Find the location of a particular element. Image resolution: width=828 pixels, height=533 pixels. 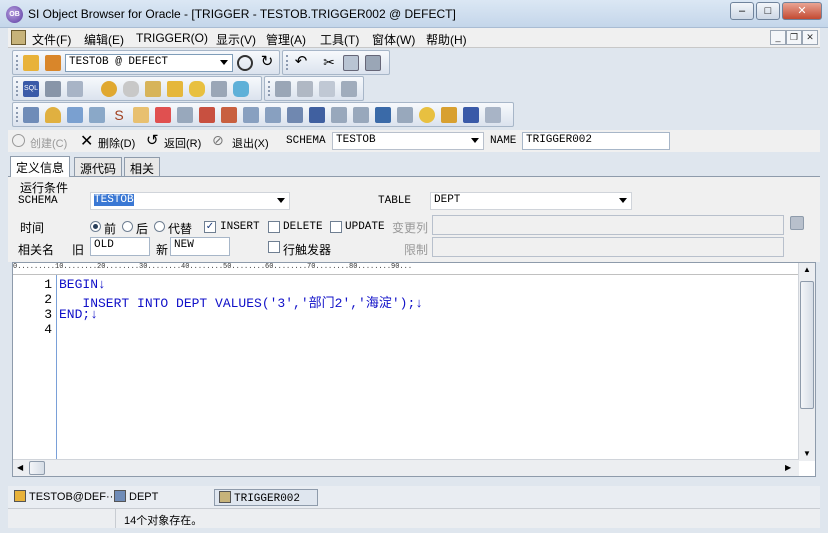

toolbar-objects: SQL is located at coordinates (137, 88).